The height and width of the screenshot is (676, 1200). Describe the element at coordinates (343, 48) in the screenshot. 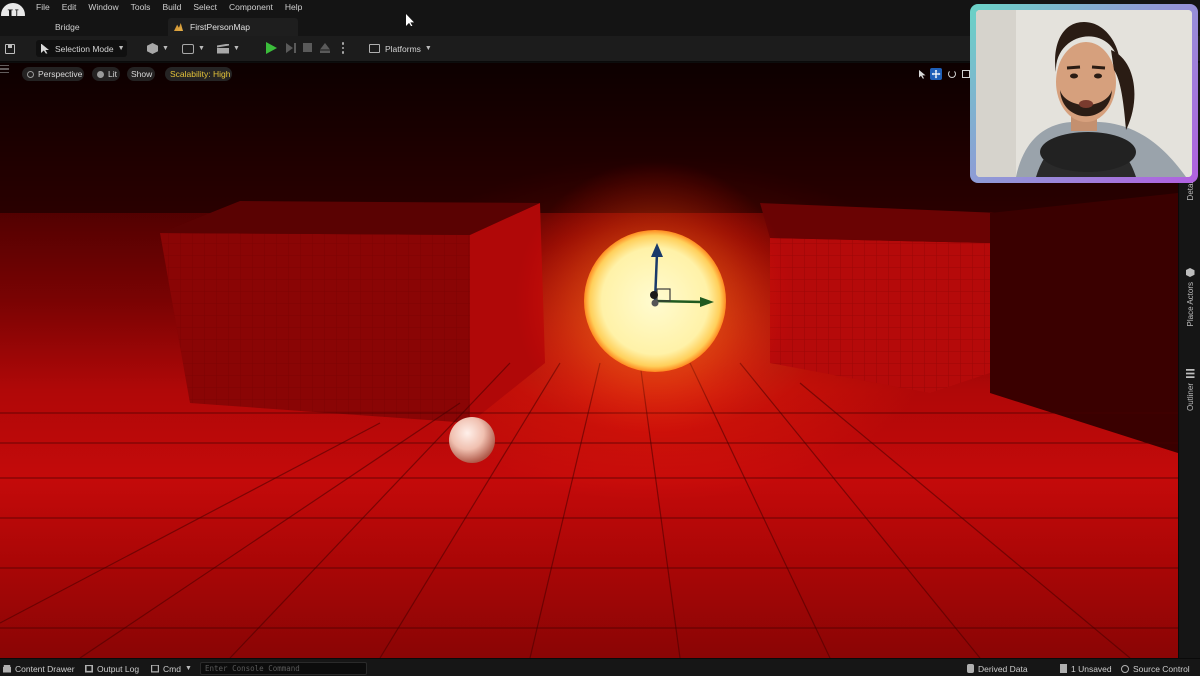

I see `more-icon` at that location.